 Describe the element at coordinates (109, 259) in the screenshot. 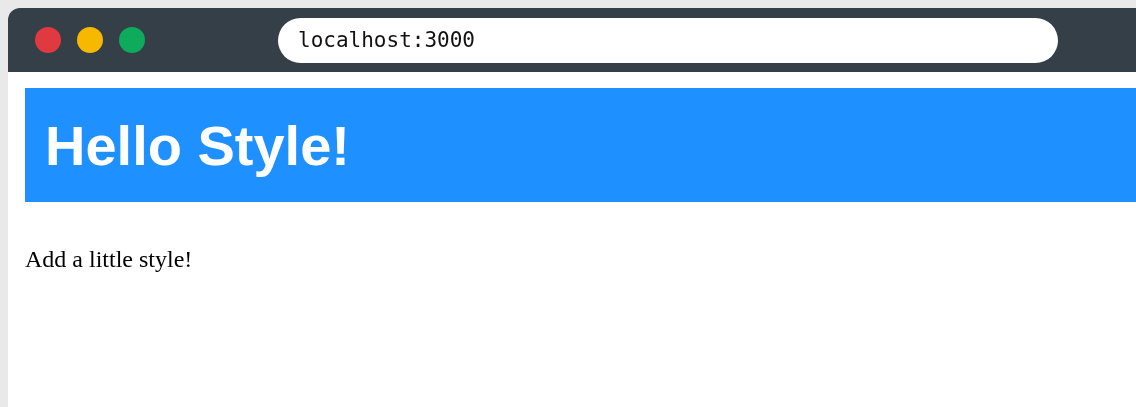

I see `page-paragraph: Add a little style!` at that location.